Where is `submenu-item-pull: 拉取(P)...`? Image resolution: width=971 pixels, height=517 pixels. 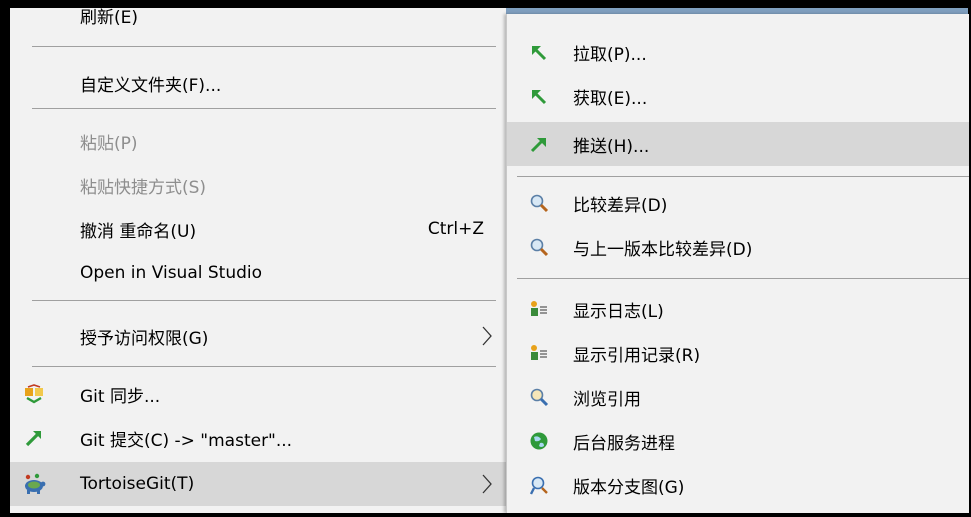 submenu-item-pull: 拉取(P)... is located at coordinates (738, 52).